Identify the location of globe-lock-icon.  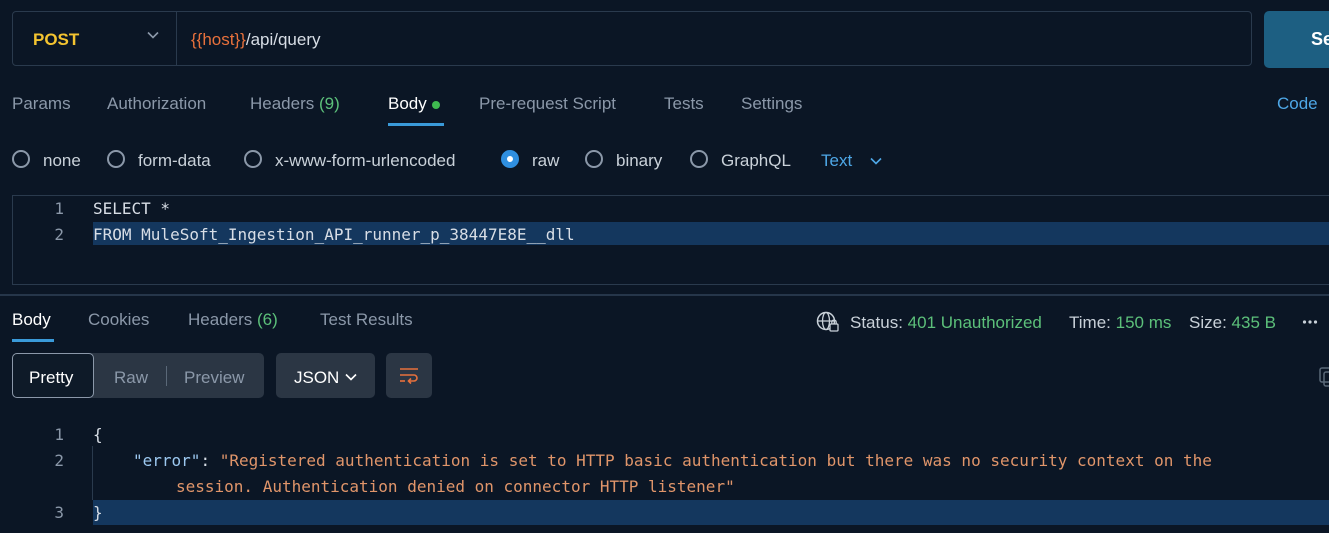
(828, 322).